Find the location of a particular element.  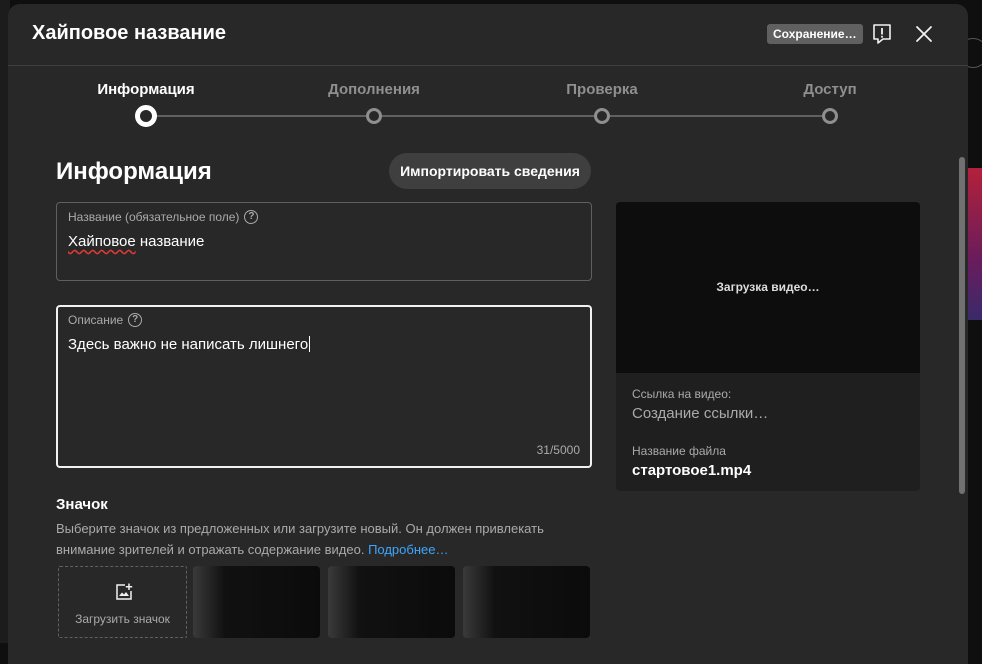

description-input: Здесь важно не написать лишнего is located at coordinates (189, 344).